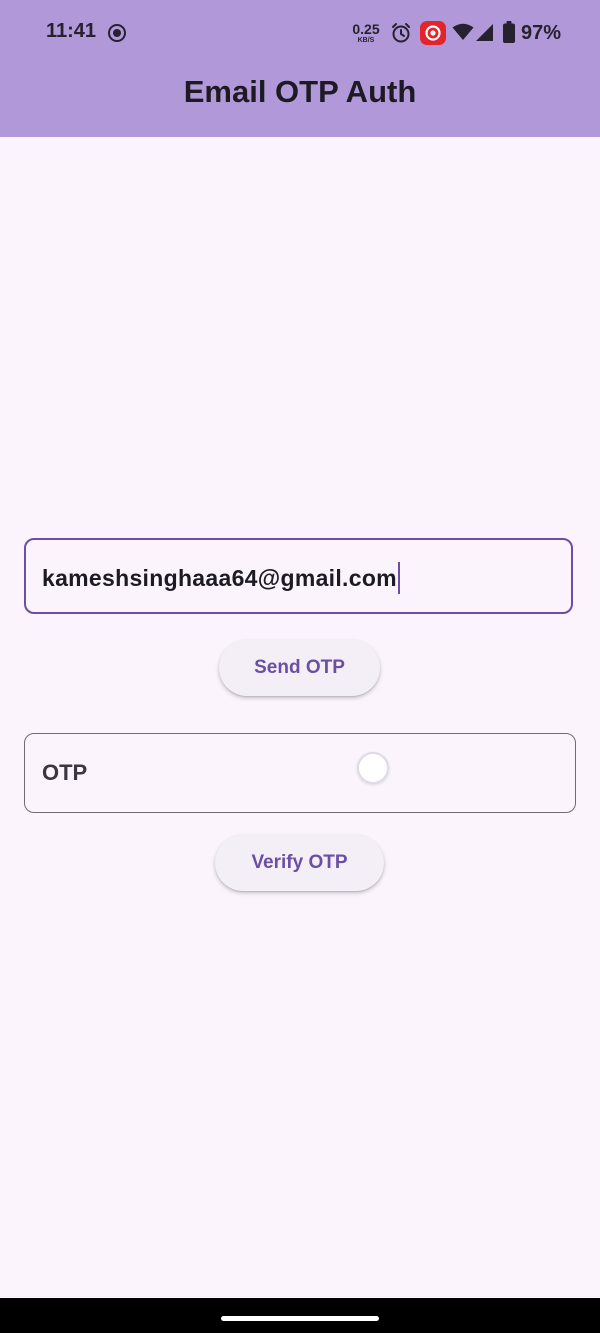  Describe the element at coordinates (117, 33) in the screenshot. I see `screen-record-icon` at that location.